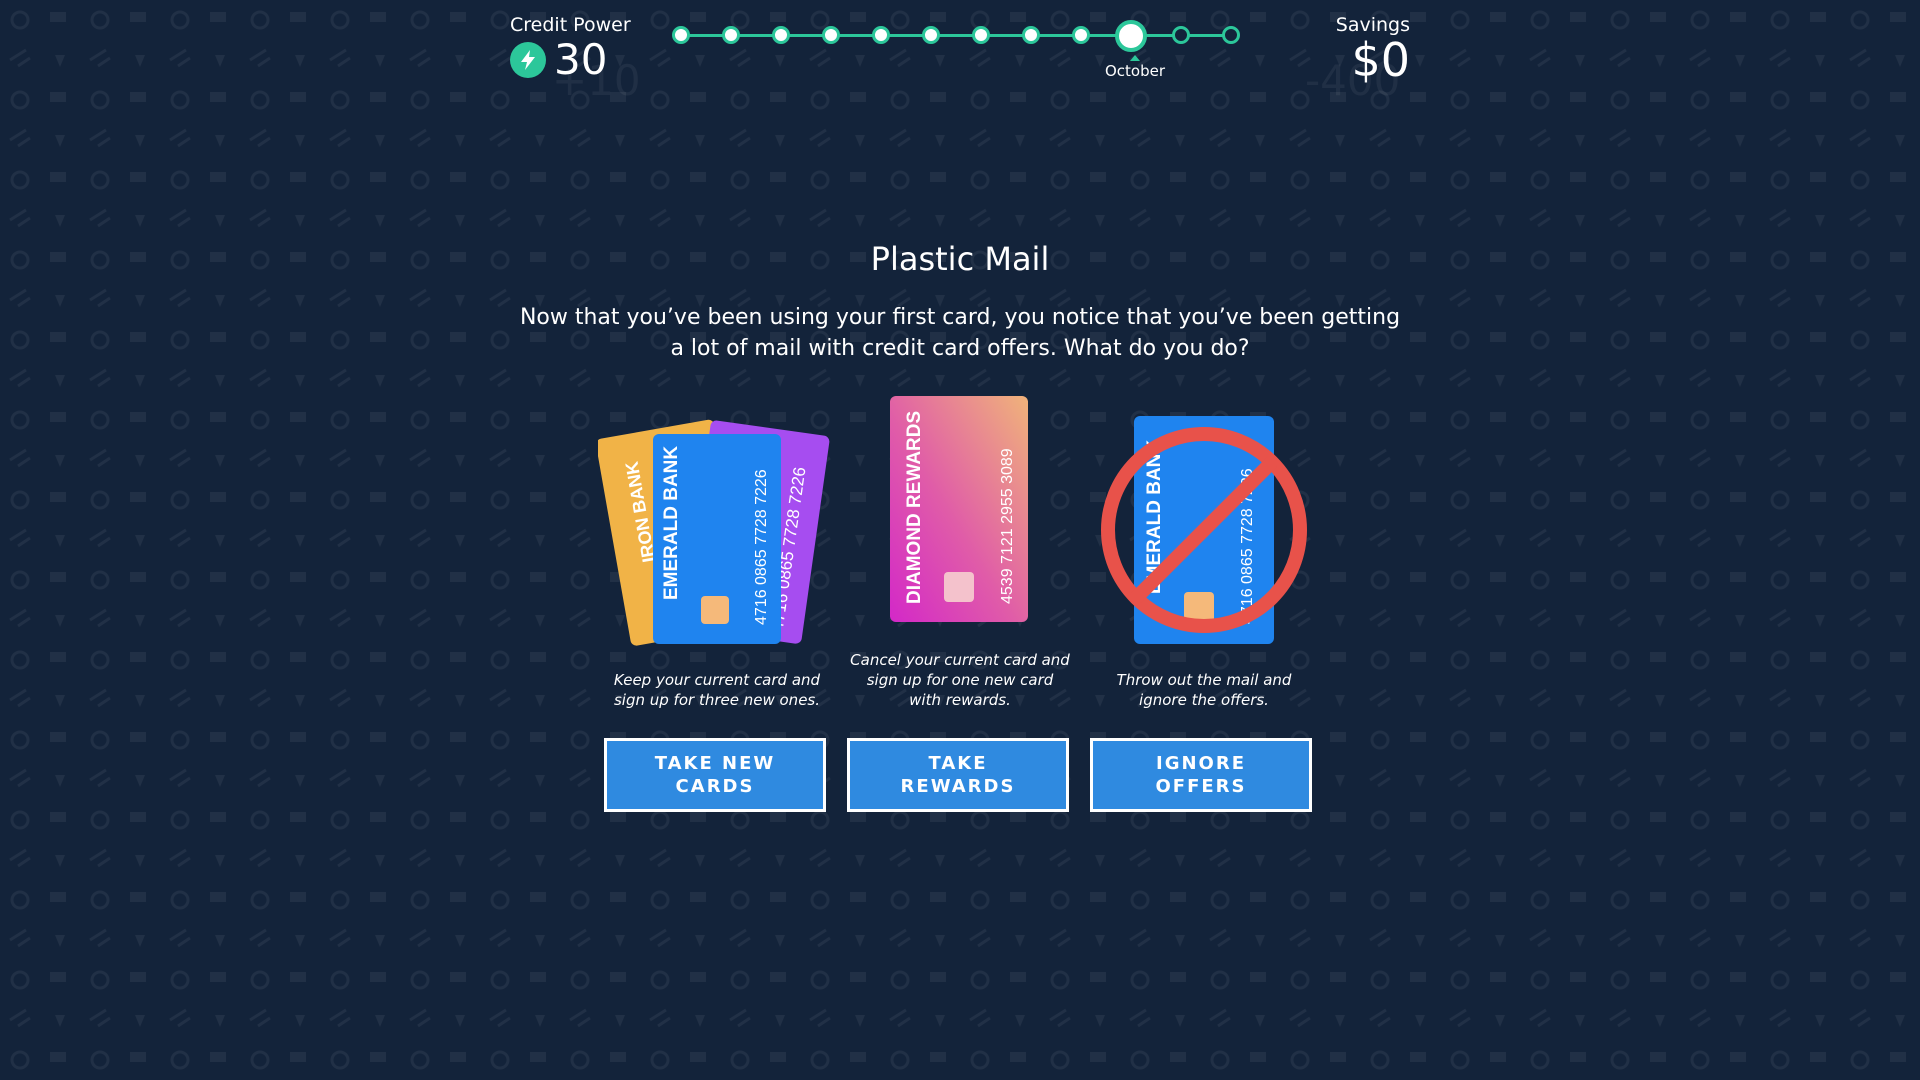 This screenshot has height=1080, width=1920. What do you see at coordinates (1131, 36) in the screenshot?
I see `timeline-step-current` at bounding box center [1131, 36].